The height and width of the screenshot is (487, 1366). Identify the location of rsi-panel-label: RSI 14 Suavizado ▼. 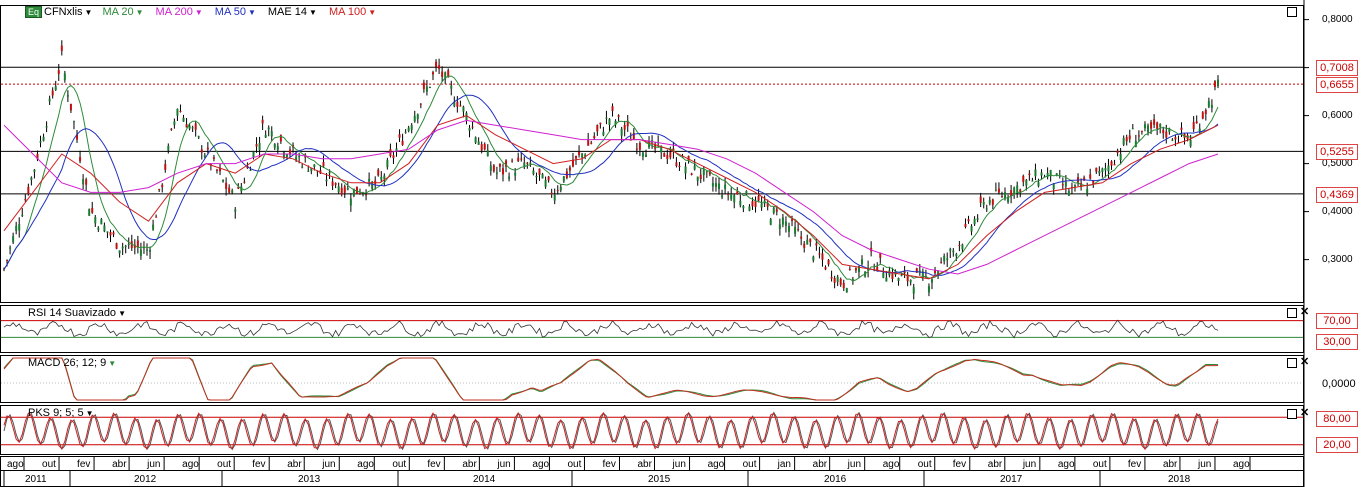
(77, 313).